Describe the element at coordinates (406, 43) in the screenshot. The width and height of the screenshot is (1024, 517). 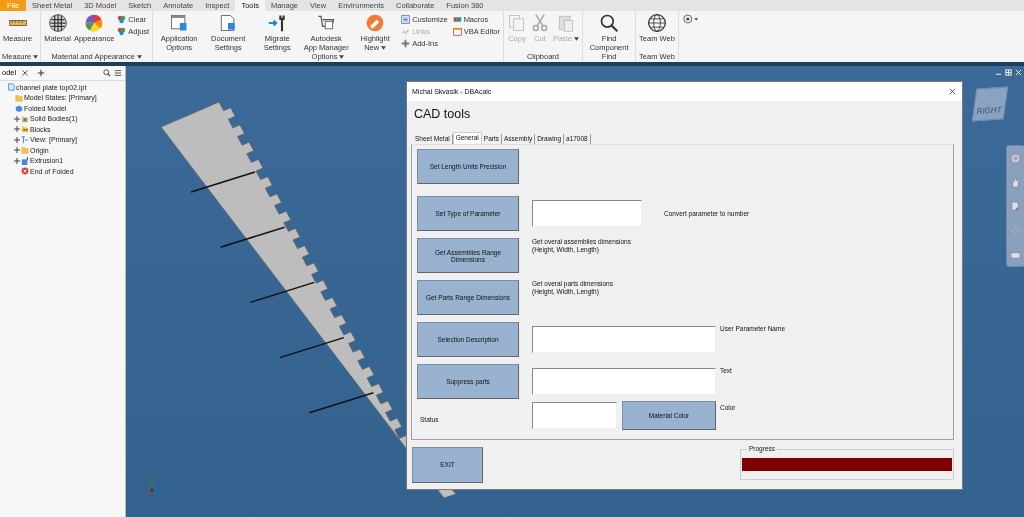
I see `add-ins-icon` at that location.